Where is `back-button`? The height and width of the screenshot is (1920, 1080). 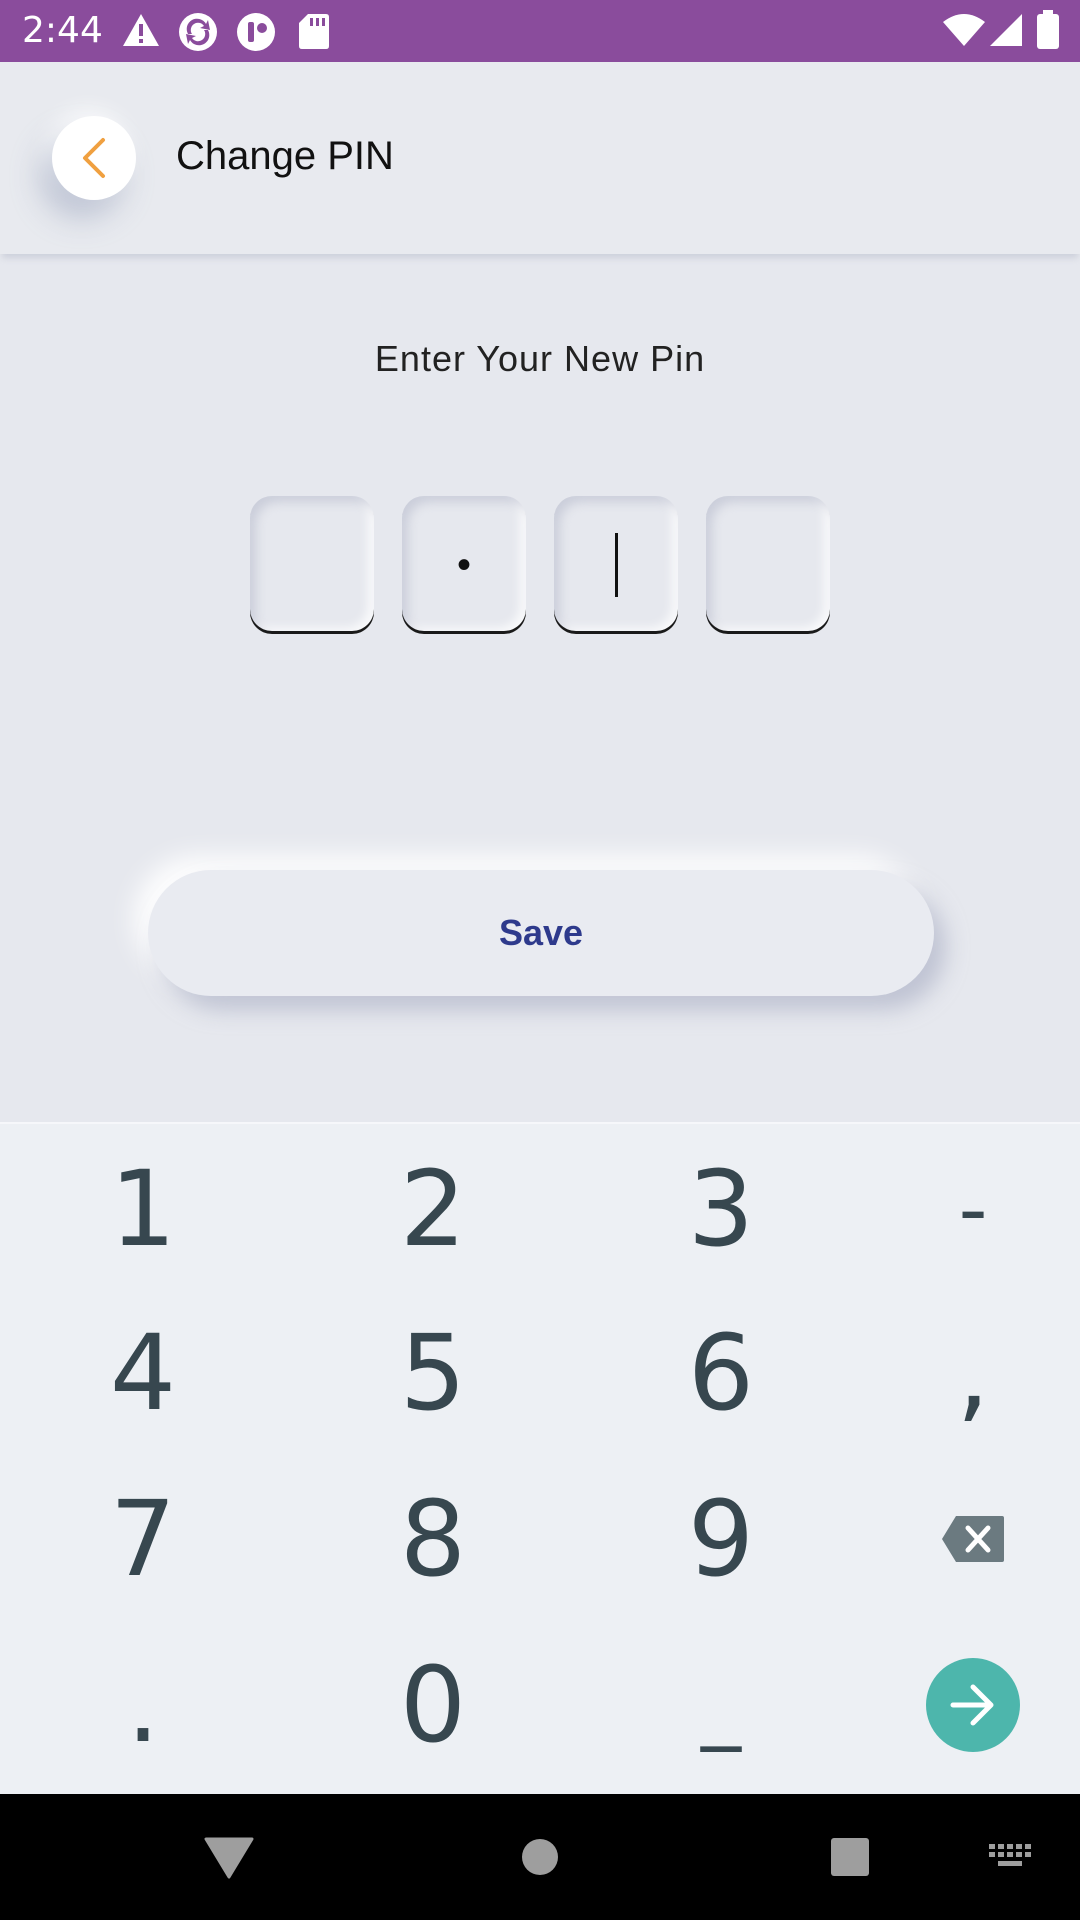 back-button is located at coordinates (94, 158).